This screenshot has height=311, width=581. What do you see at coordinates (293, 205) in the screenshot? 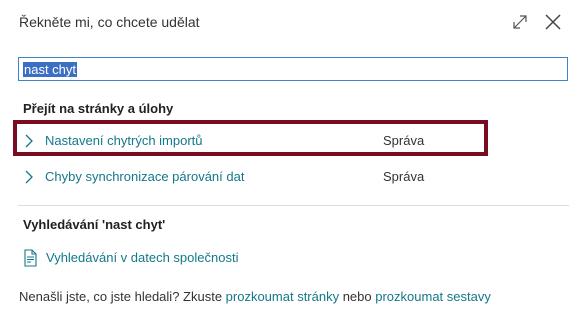
I see `divider` at bounding box center [293, 205].